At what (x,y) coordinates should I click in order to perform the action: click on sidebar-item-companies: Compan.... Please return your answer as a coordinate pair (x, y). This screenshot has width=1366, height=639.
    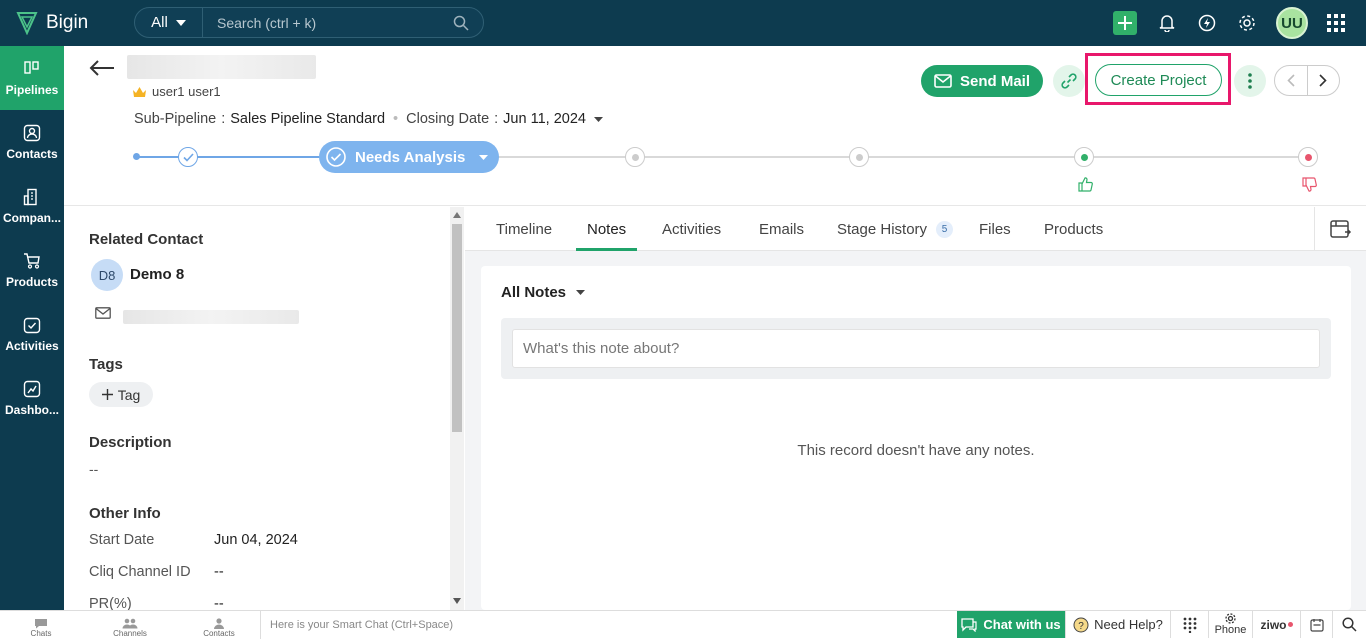
    Looking at the image, I should click on (32, 206).